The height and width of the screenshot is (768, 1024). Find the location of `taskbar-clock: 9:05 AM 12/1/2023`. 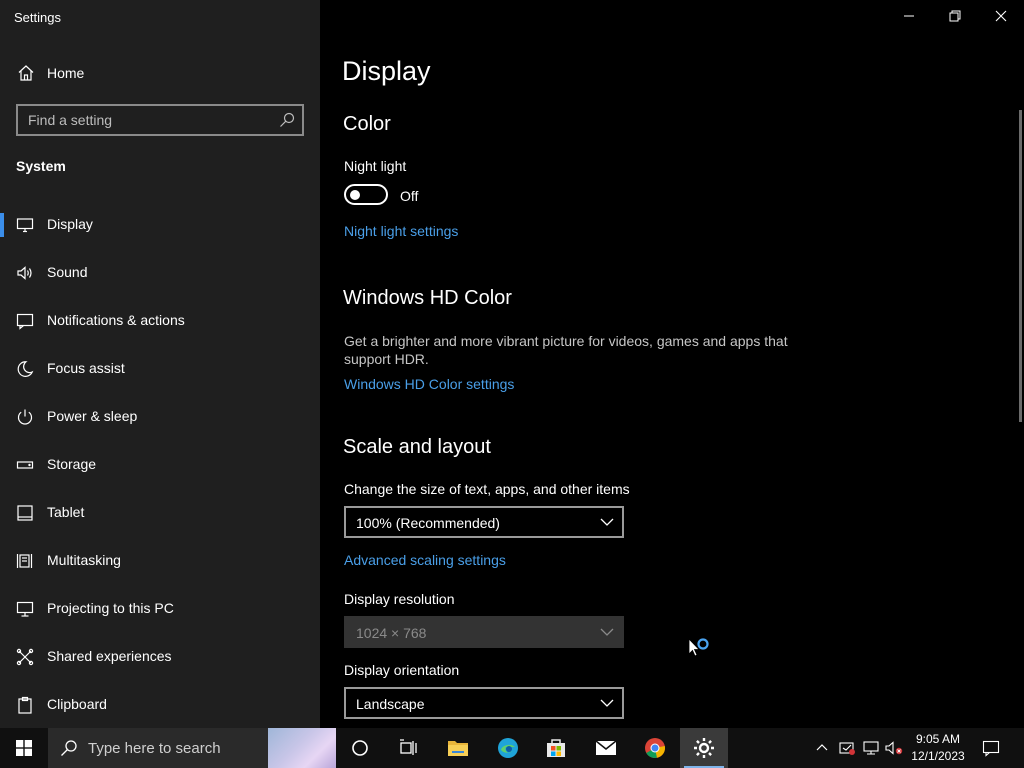

taskbar-clock: 9:05 AM 12/1/2023 is located at coordinates (938, 748).